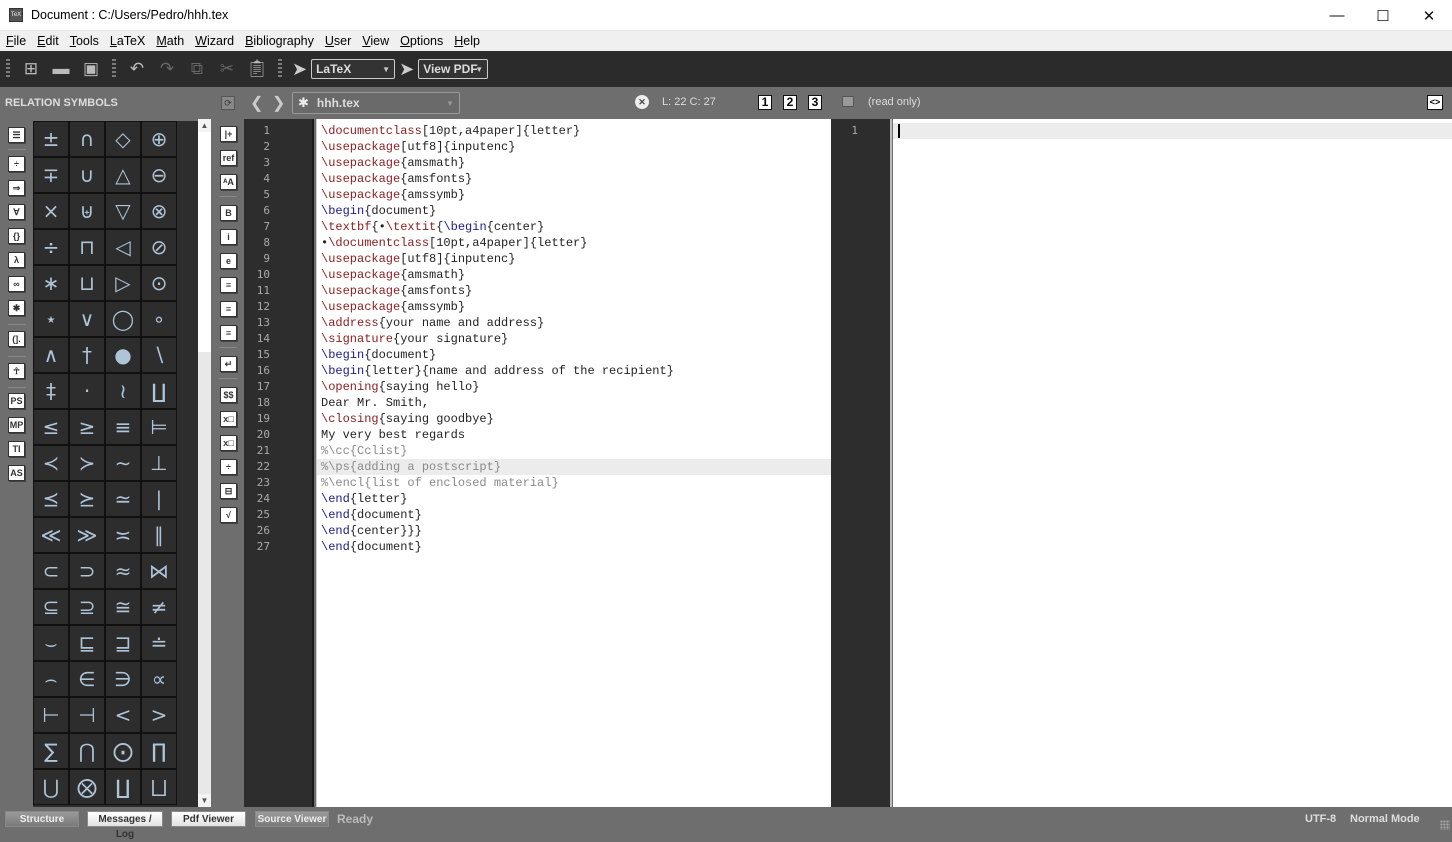 This screenshot has width=1452, height=842. I want to click on symbol-category-icon: ☥, so click(16, 371).